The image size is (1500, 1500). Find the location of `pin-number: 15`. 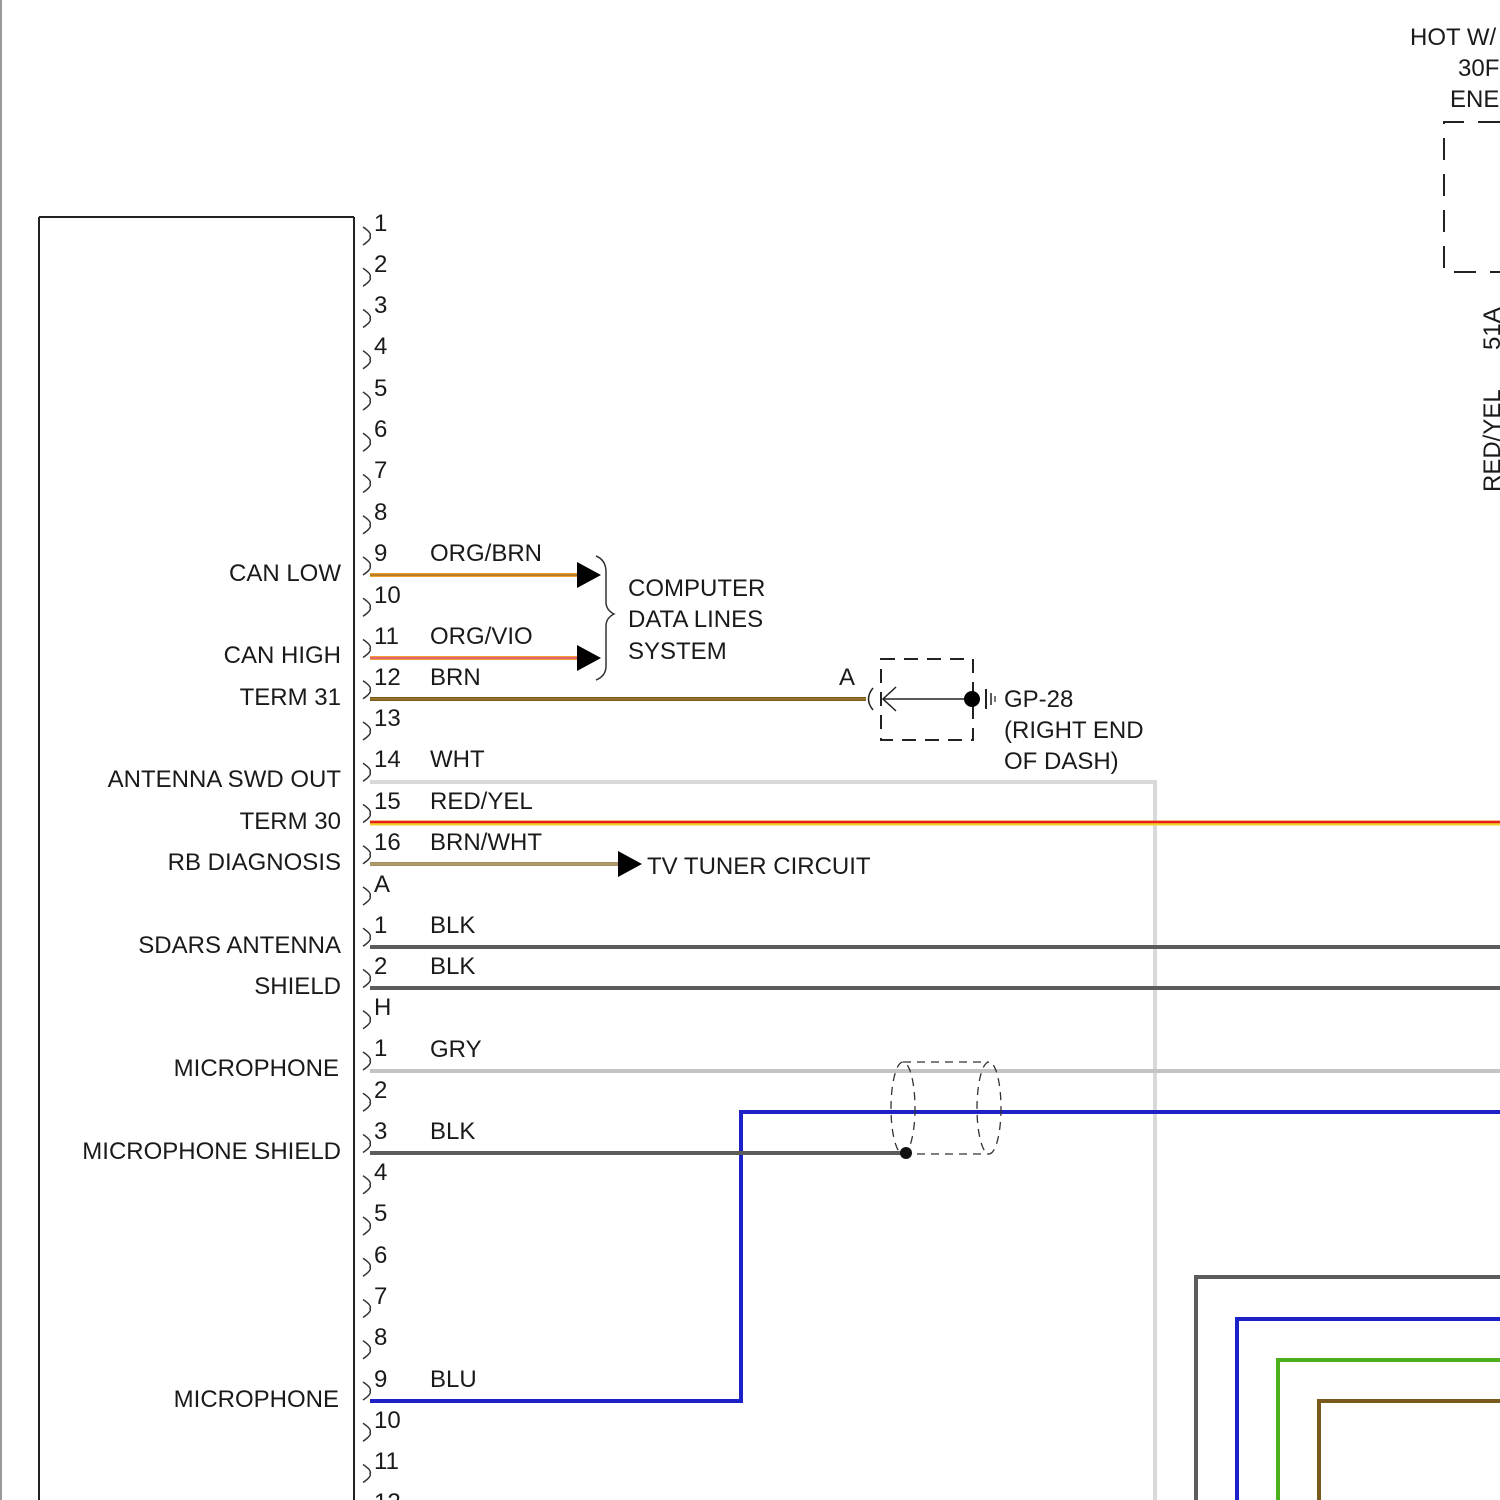

pin-number: 15 is located at coordinates (387, 801).